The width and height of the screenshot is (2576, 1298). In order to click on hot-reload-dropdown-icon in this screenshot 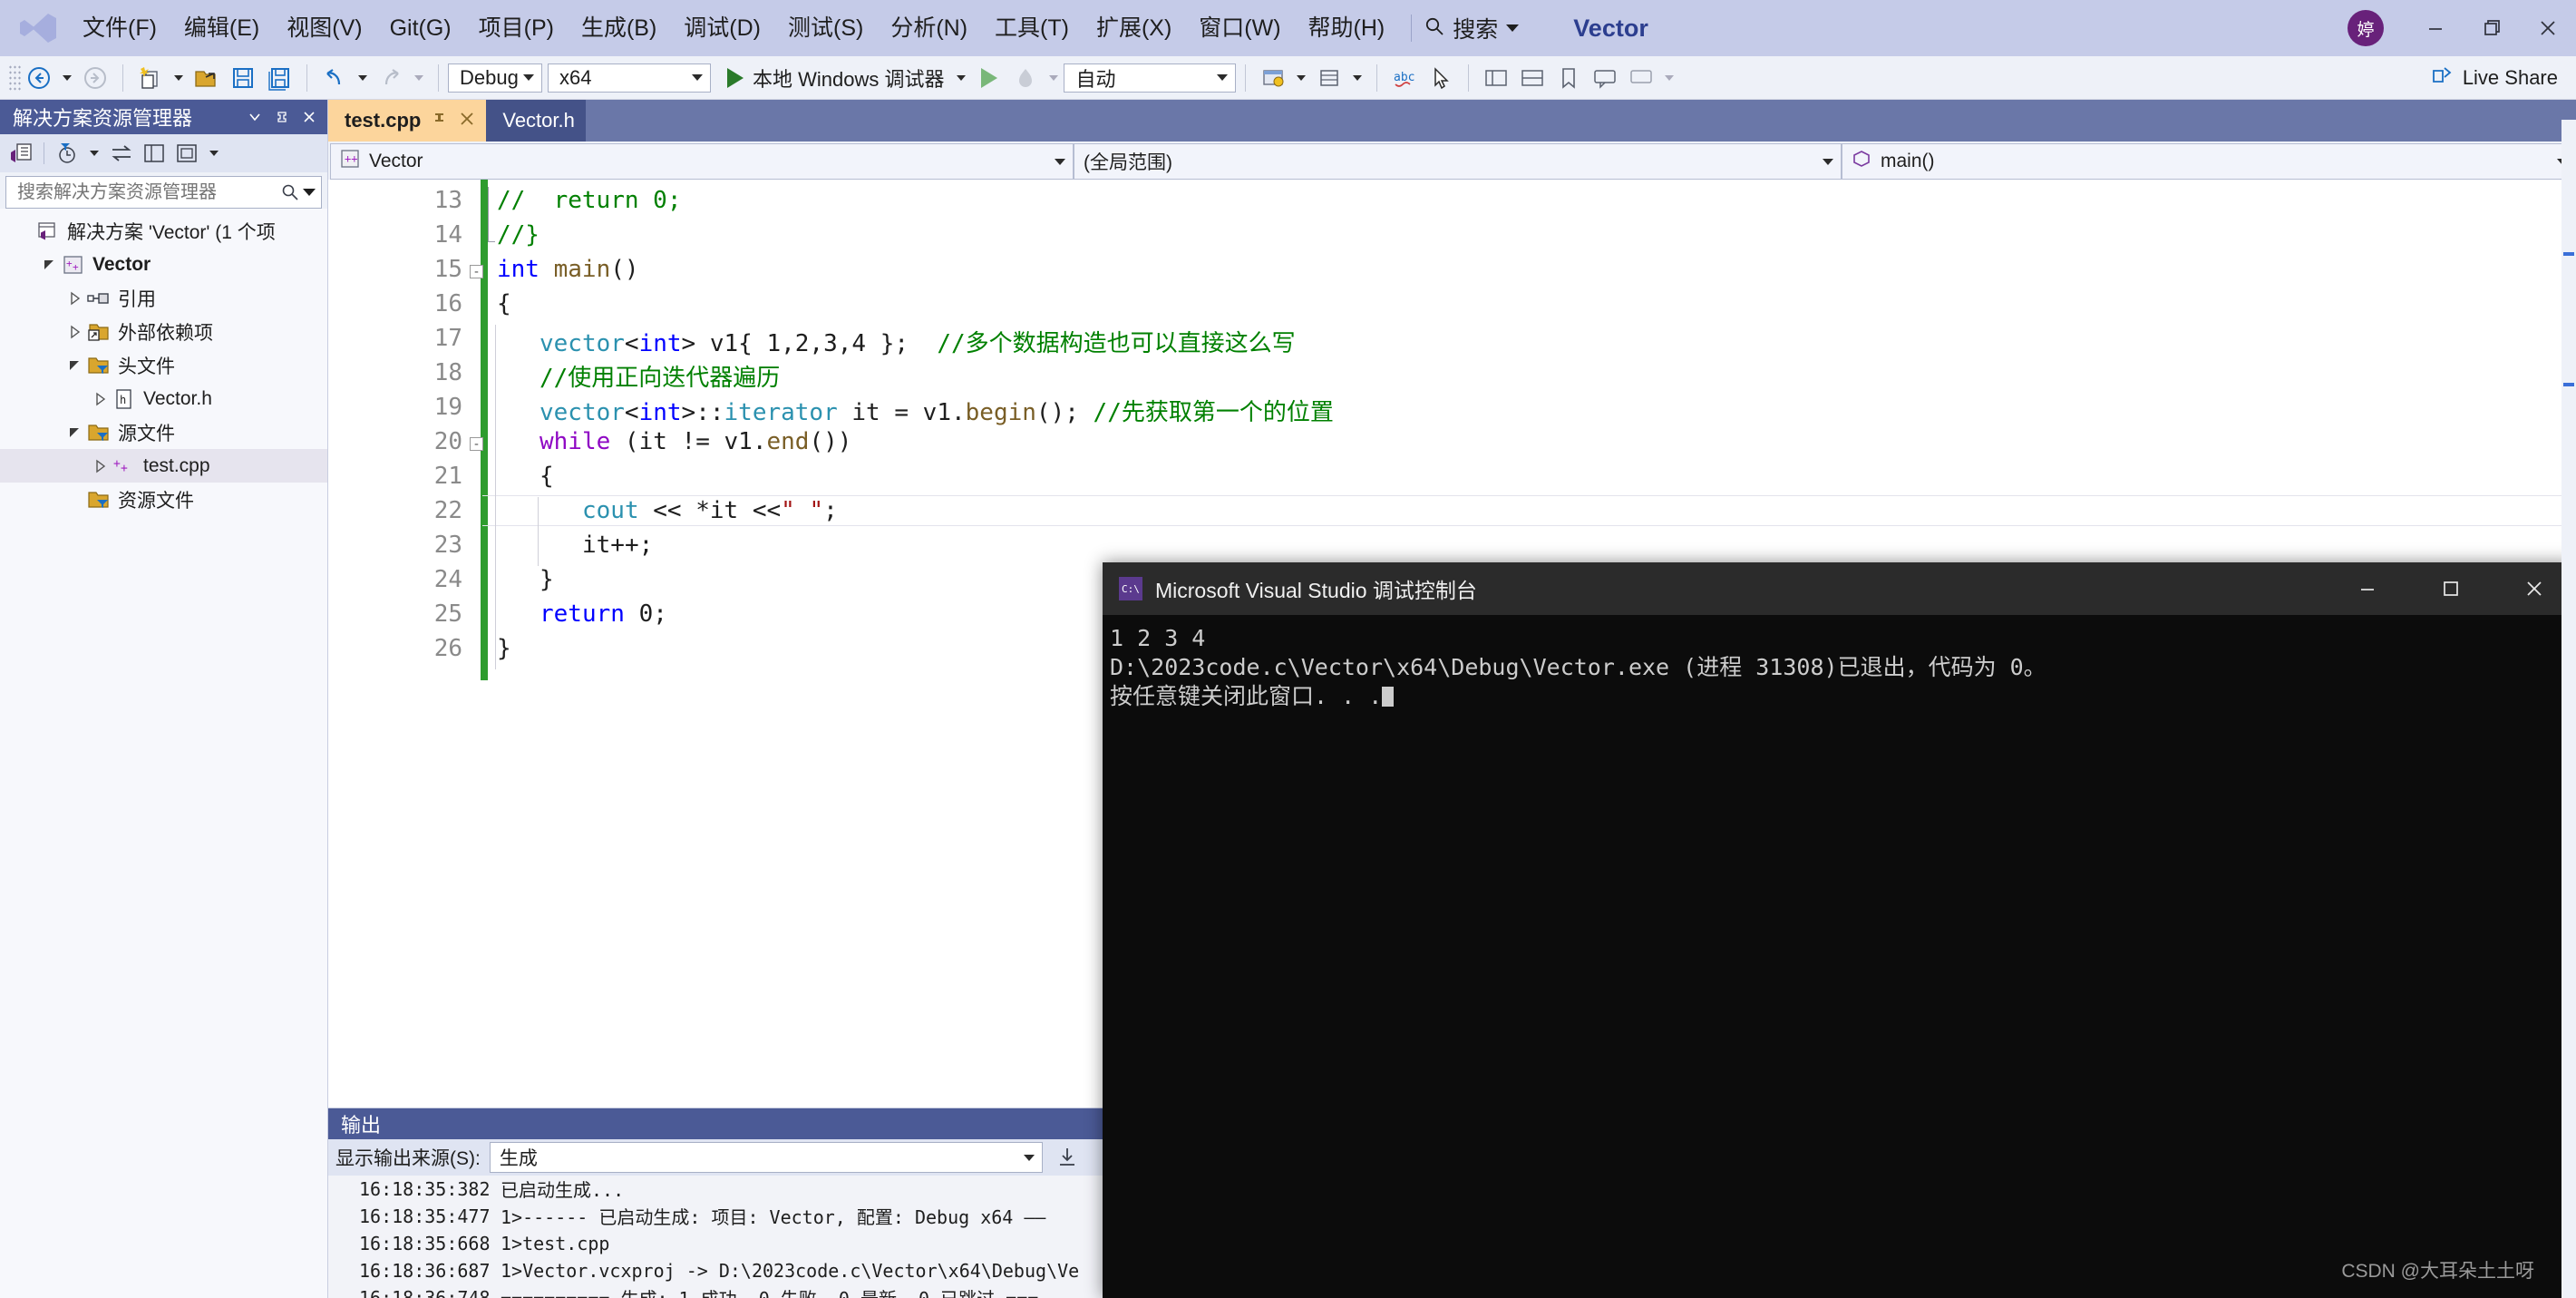, I will do `click(1054, 77)`.